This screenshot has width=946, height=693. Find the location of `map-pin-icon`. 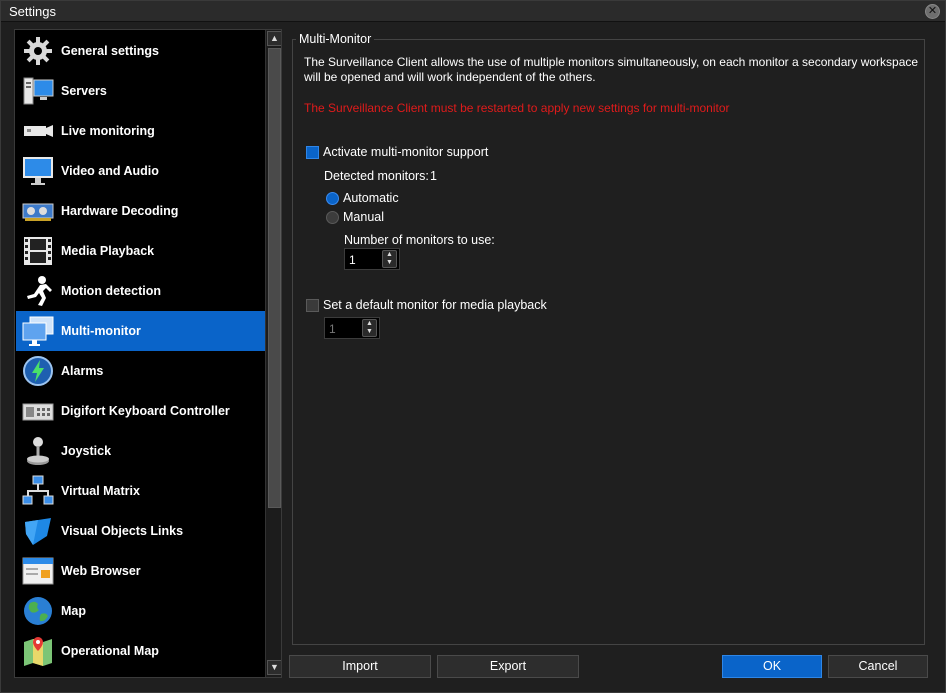

map-pin-icon is located at coordinates (38, 651).